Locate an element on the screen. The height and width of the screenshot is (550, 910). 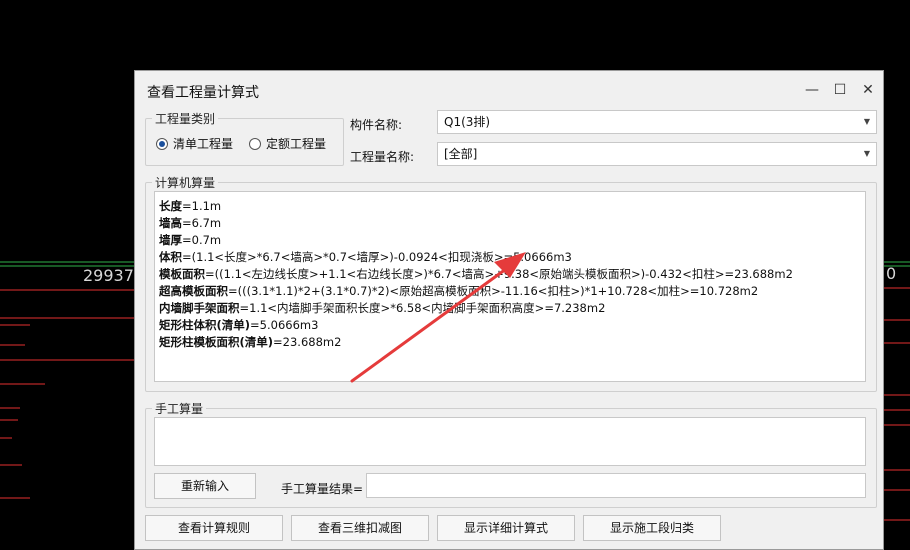
cad-dimension-right: 0 is located at coordinates (891, 273).